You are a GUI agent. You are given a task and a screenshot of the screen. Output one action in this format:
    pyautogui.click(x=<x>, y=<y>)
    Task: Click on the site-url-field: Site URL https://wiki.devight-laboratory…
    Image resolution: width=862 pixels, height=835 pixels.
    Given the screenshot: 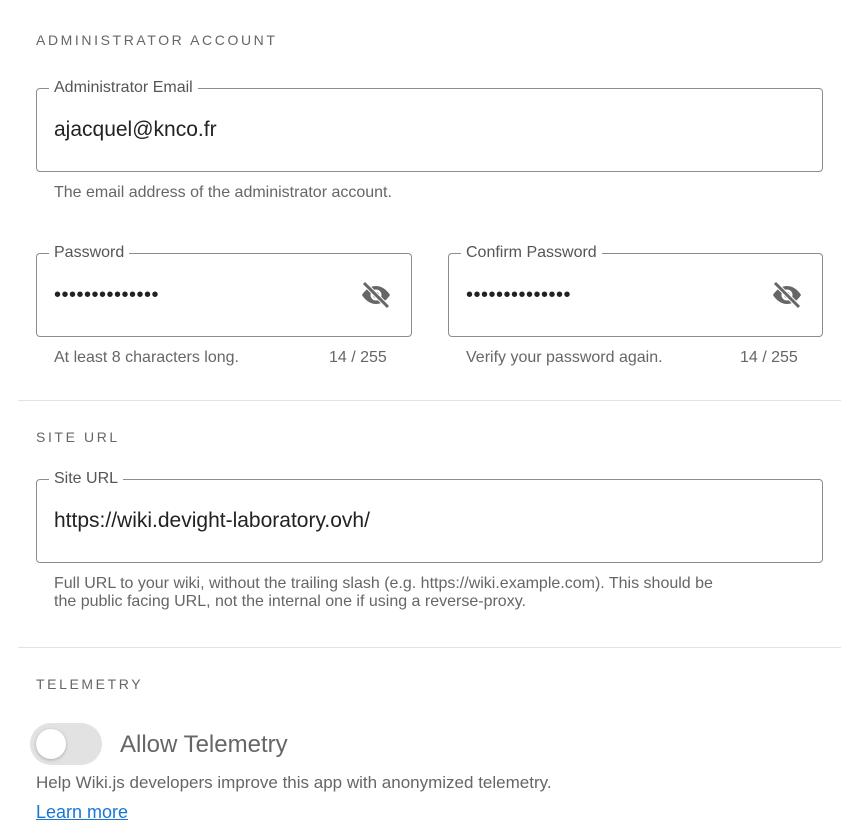 What is the action you would take?
    pyautogui.click(x=429, y=516)
    